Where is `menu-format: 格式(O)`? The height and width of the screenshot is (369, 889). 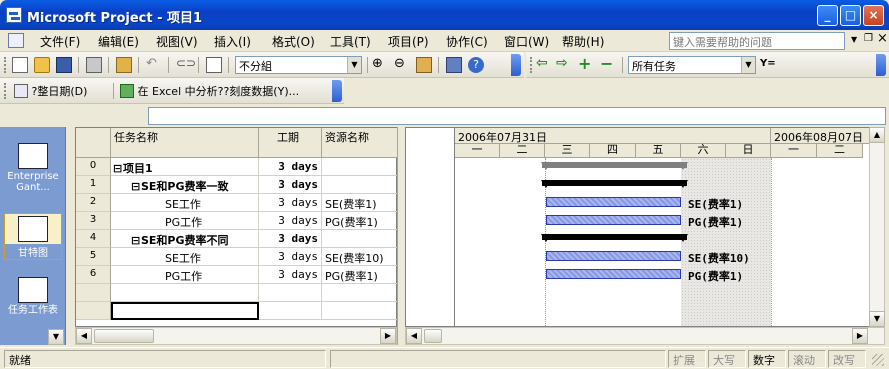 menu-format: 格式(O) is located at coordinates (293, 41).